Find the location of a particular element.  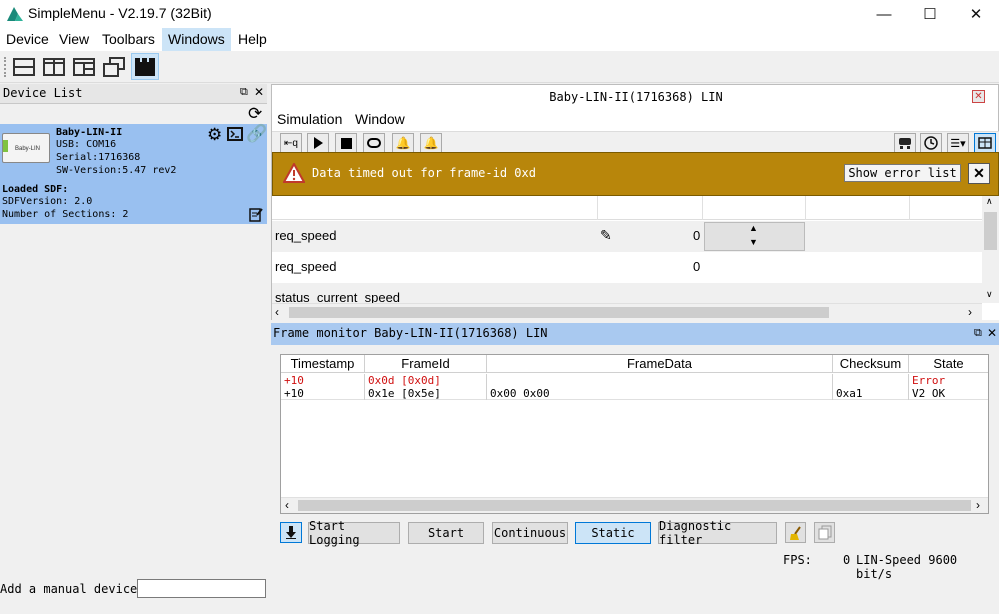

autoscroll-down-icon is located at coordinates (291, 532).